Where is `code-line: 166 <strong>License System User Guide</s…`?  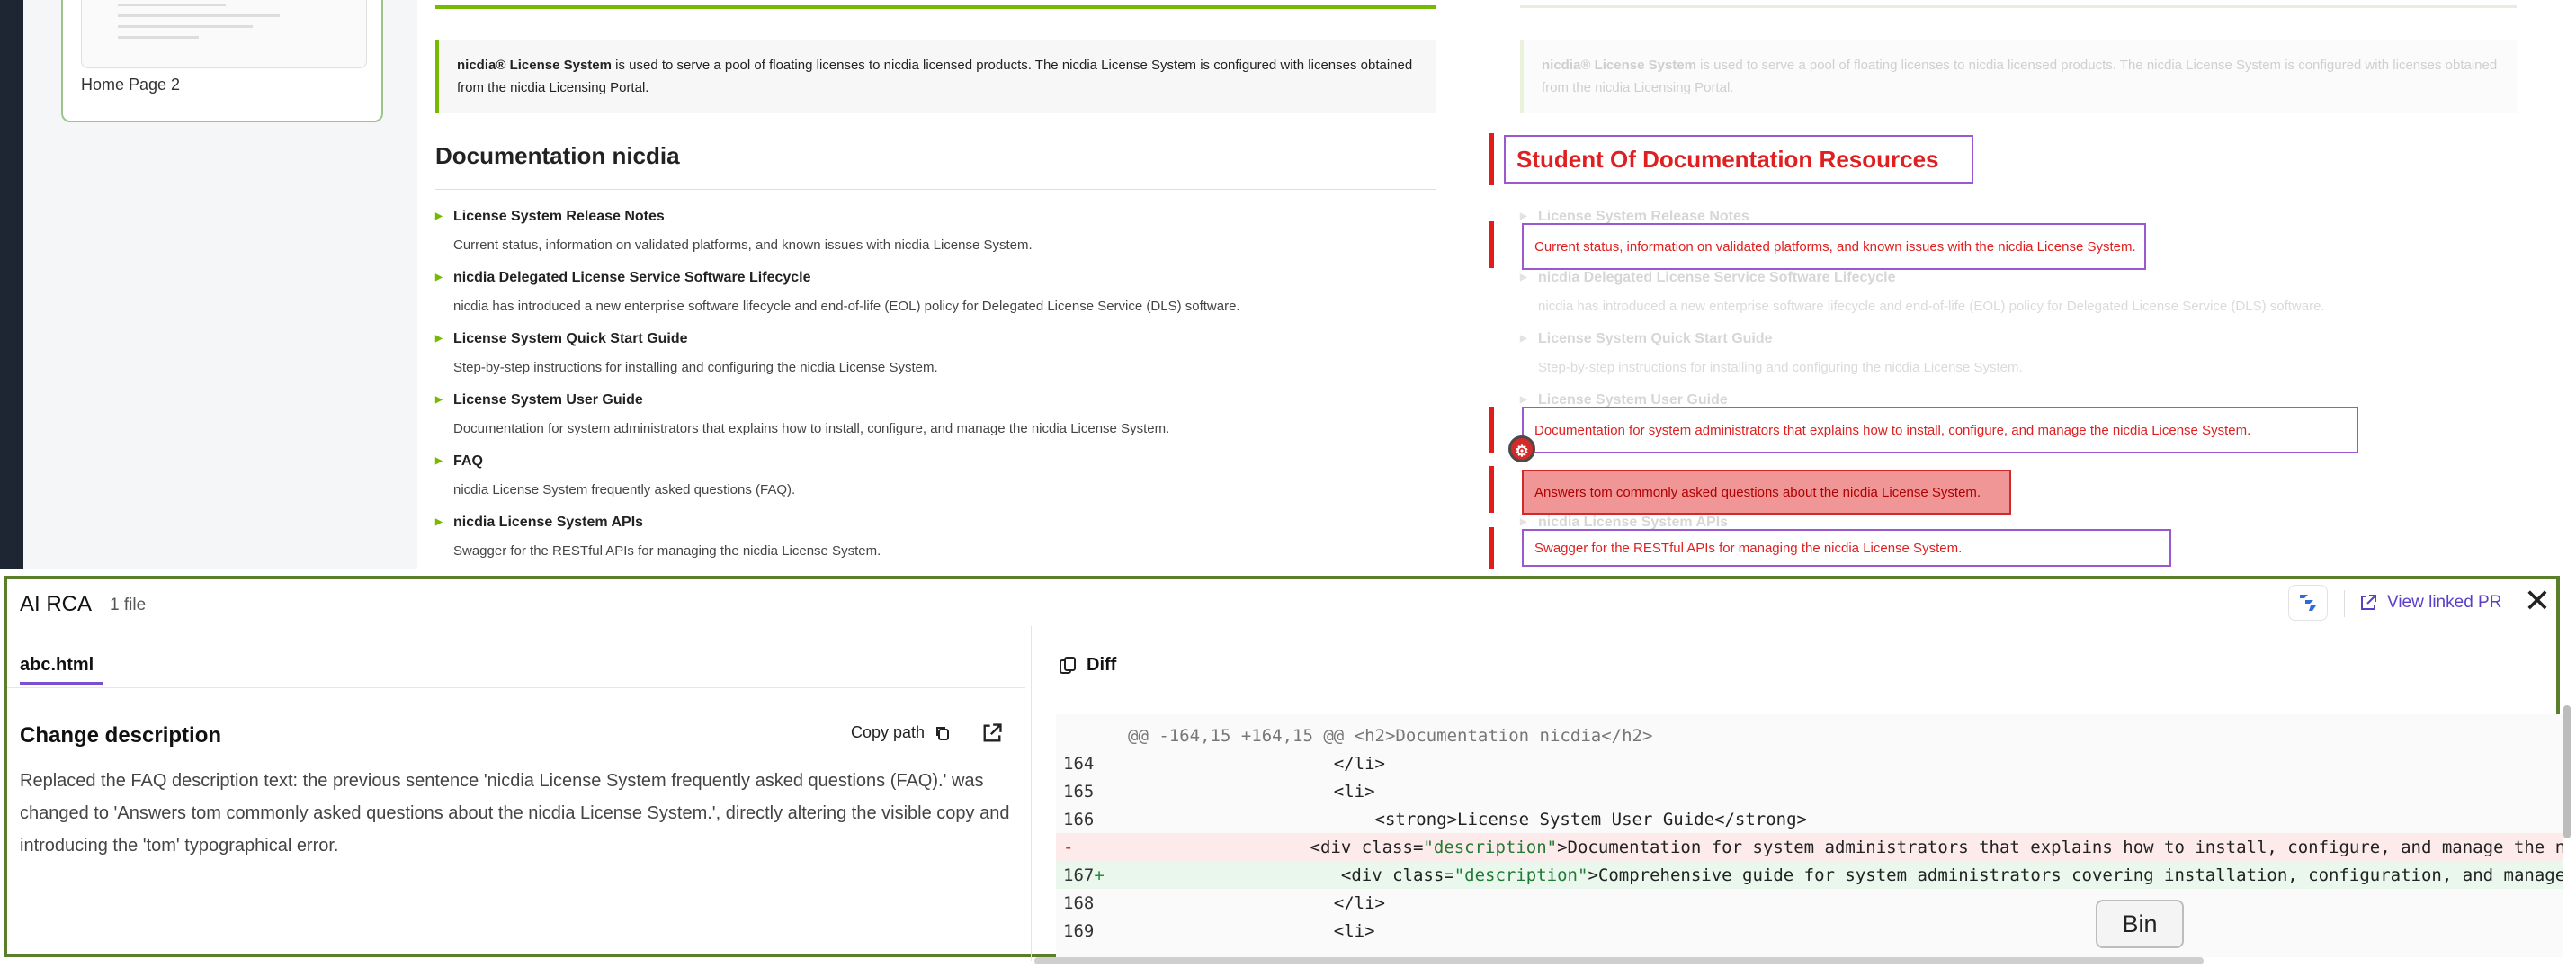
code-line: 166 <strong>License System User Guide</s… is located at coordinates (1435, 819).